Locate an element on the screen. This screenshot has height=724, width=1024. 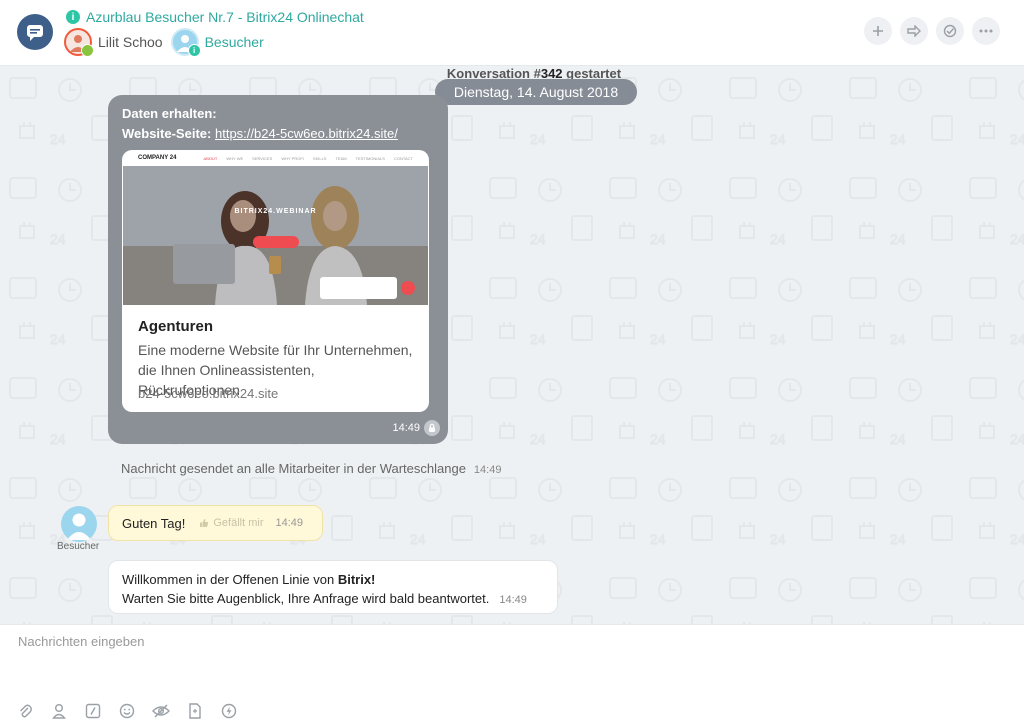
date-separator: Dienstag, 14. August 2018 is located at coordinates (536, 92).